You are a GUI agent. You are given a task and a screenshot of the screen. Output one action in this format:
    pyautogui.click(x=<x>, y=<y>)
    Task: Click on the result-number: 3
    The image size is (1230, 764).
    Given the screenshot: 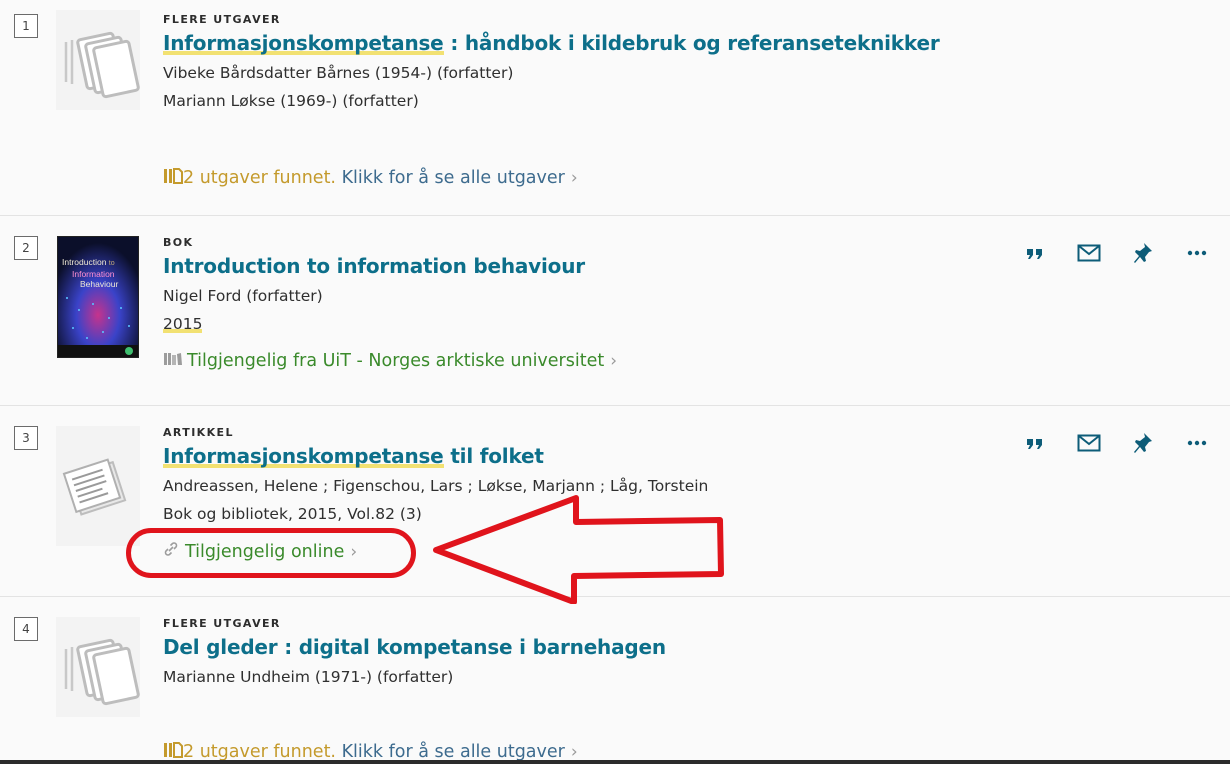 What is the action you would take?
    pyautogui.click(x=26, y=438)
    